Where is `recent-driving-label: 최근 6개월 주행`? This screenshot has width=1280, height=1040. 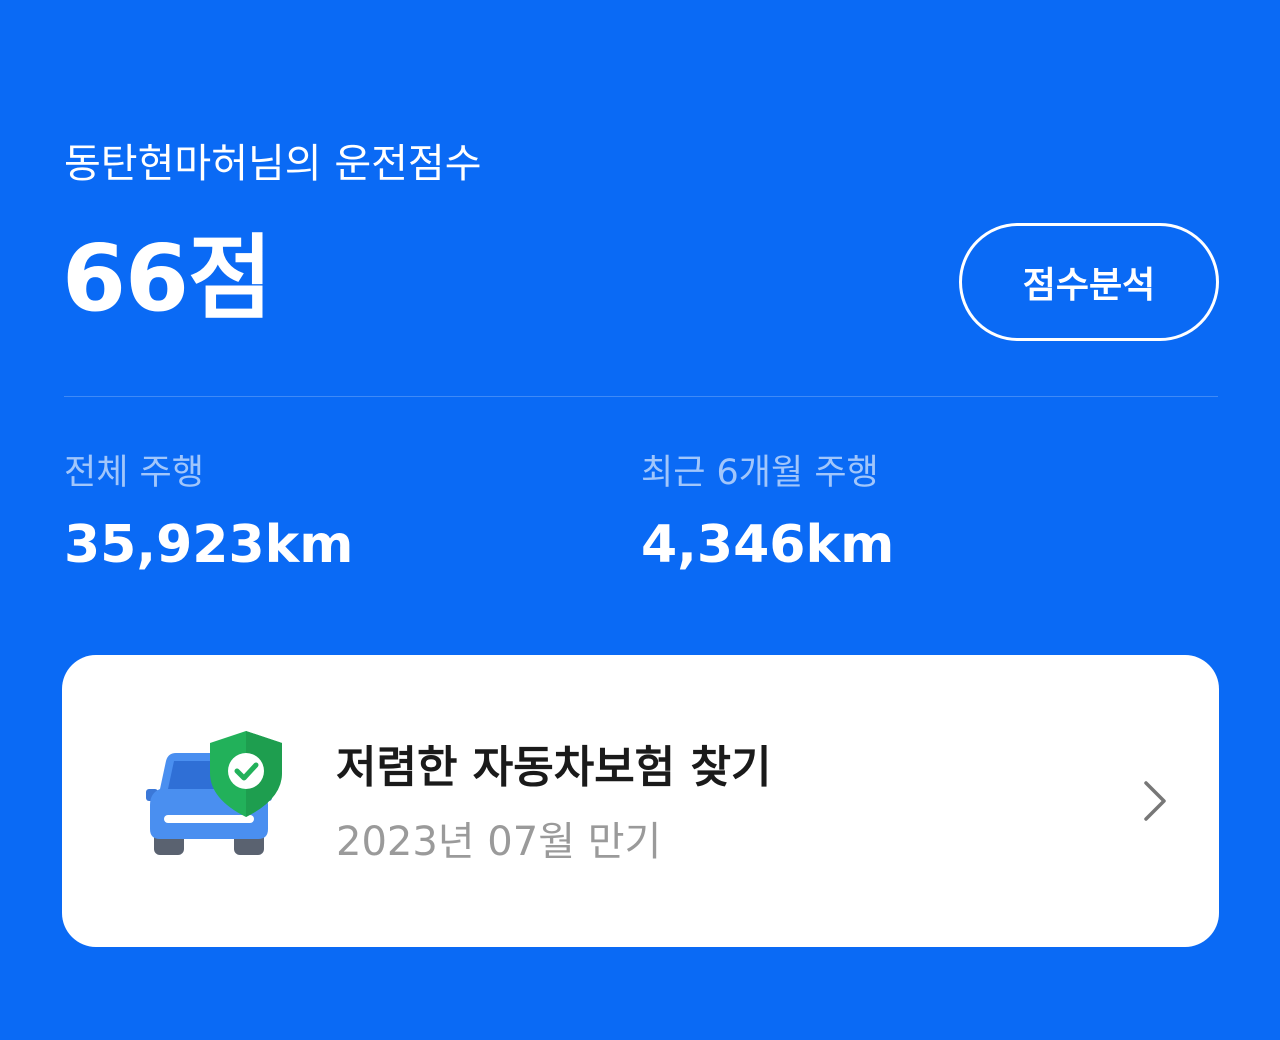
recent-driving-label: 최근 6개월 주행 is located at coordinates (760, 473).